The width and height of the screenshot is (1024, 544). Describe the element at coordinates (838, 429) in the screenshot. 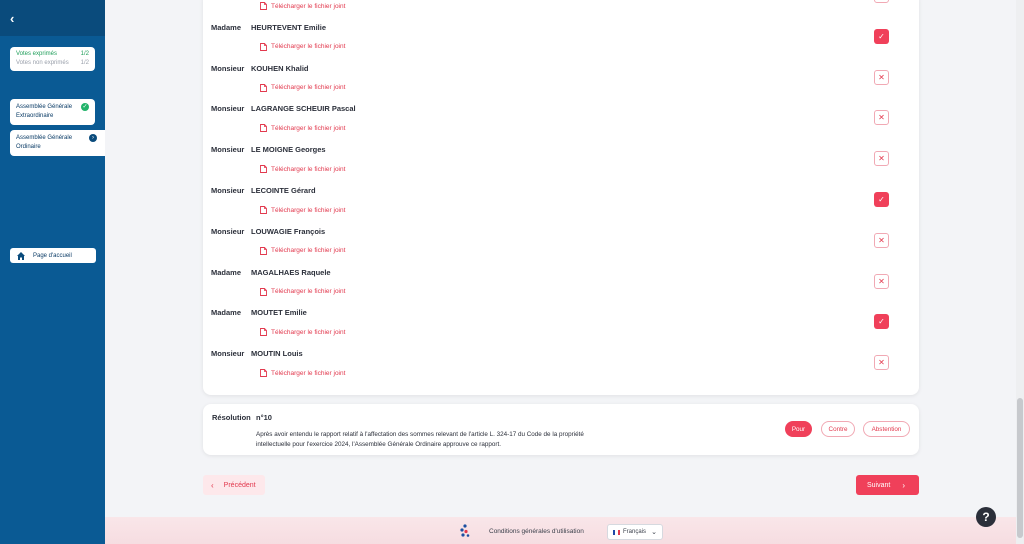

I see `vote-contre-button: Contre` at that location.